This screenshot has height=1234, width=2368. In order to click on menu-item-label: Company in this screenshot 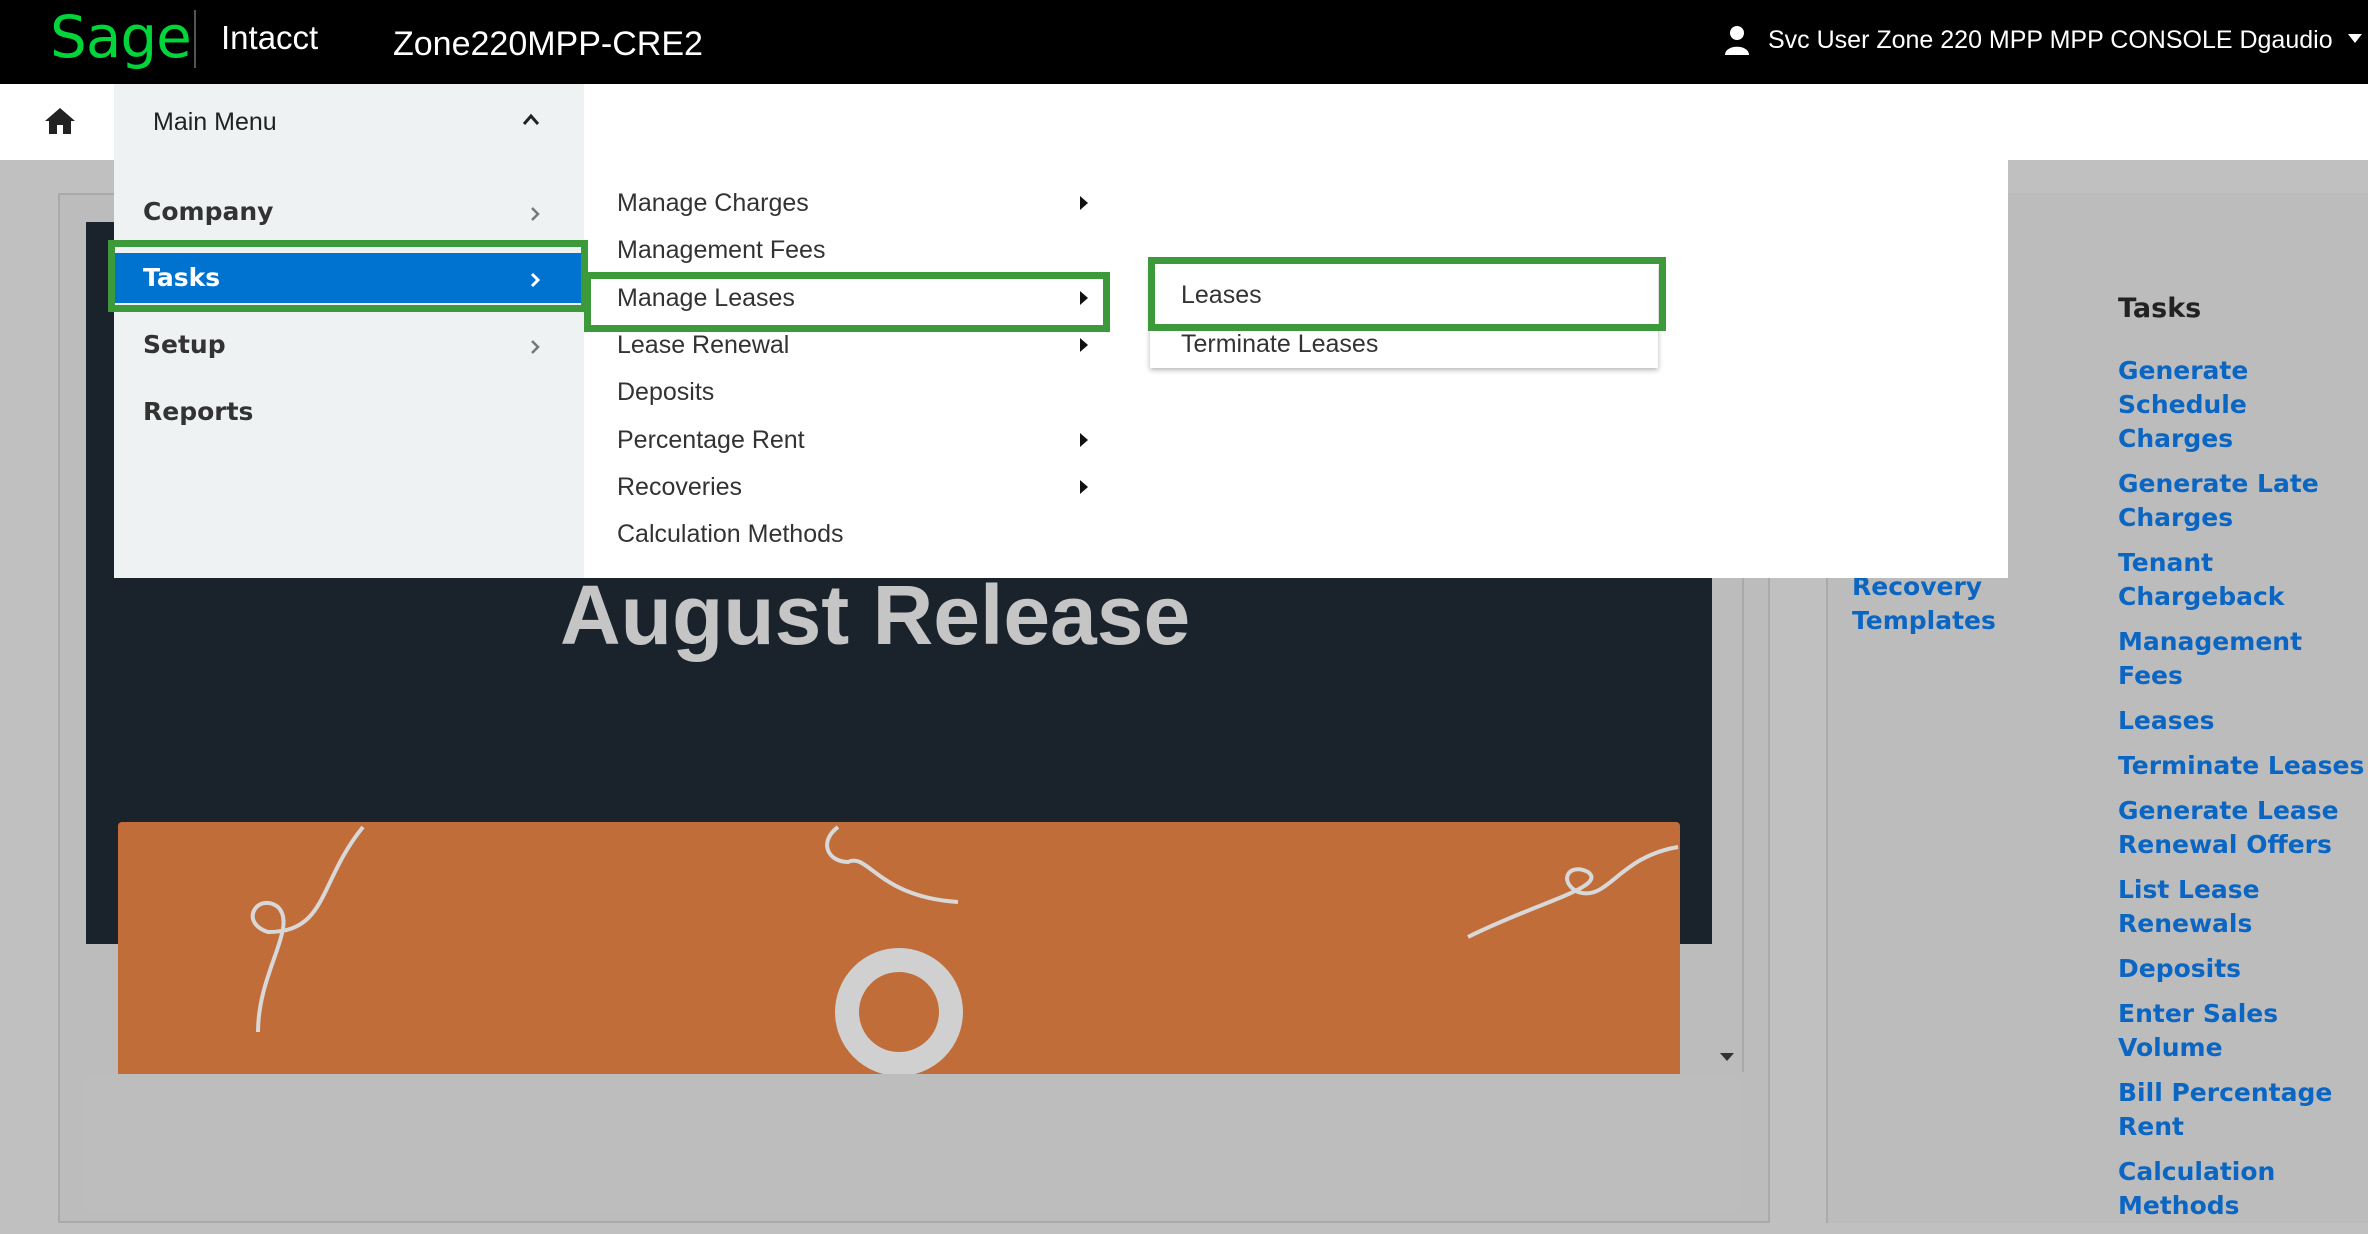, I will do `click(208, 211)`.